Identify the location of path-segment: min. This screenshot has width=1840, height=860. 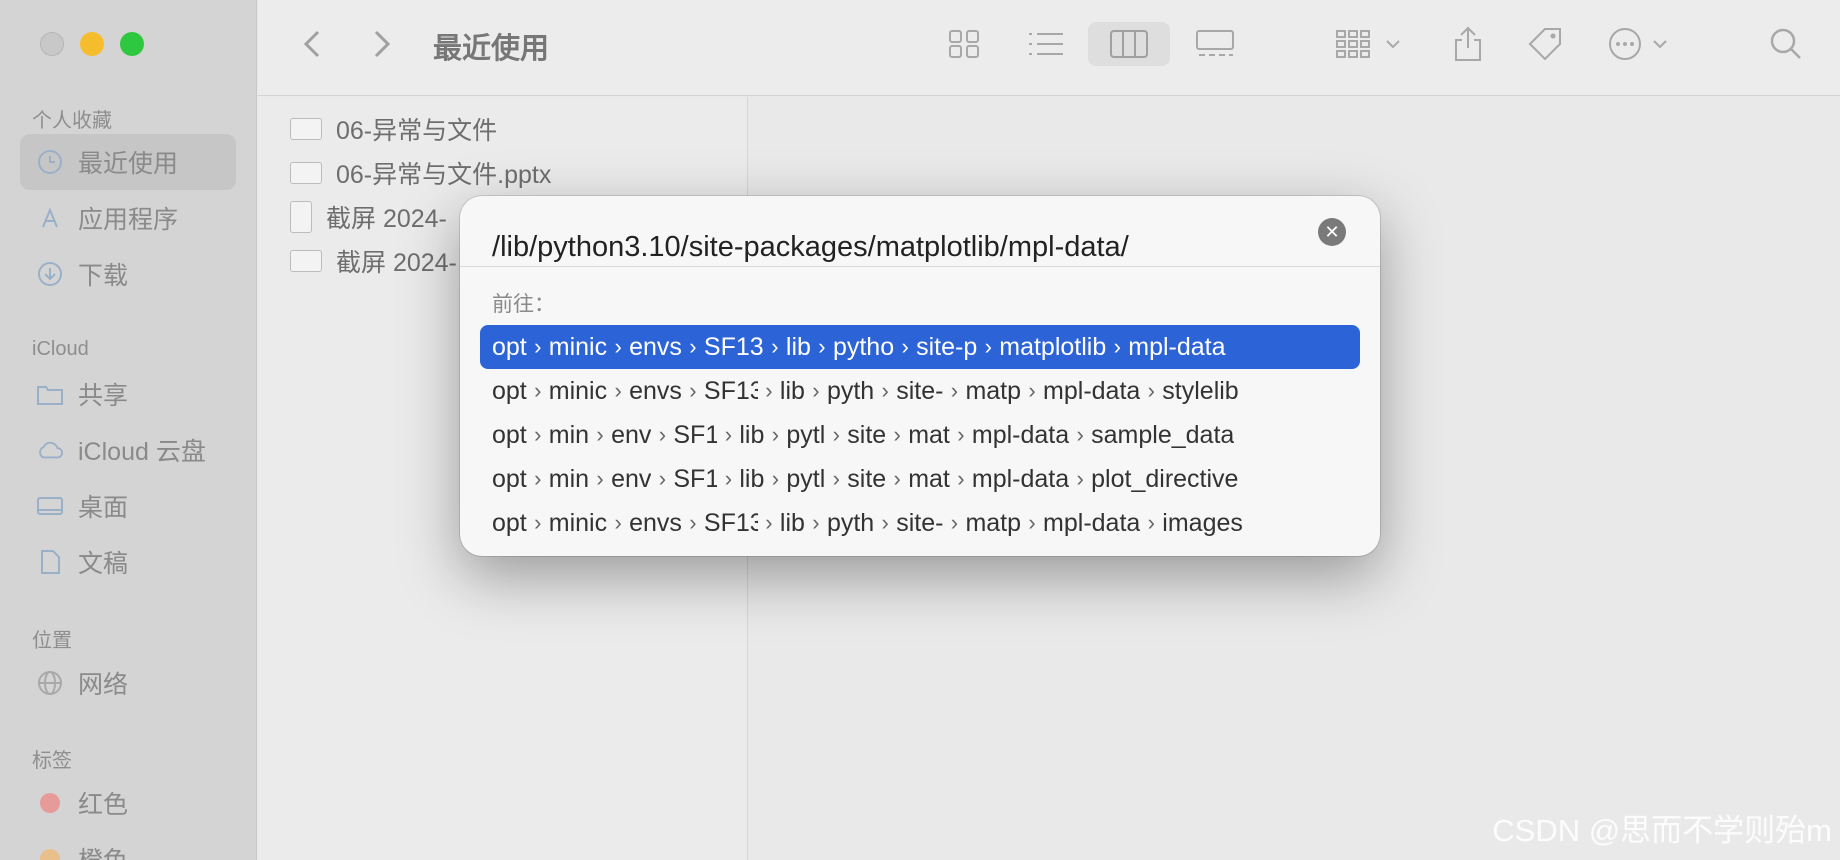
(569, 478).